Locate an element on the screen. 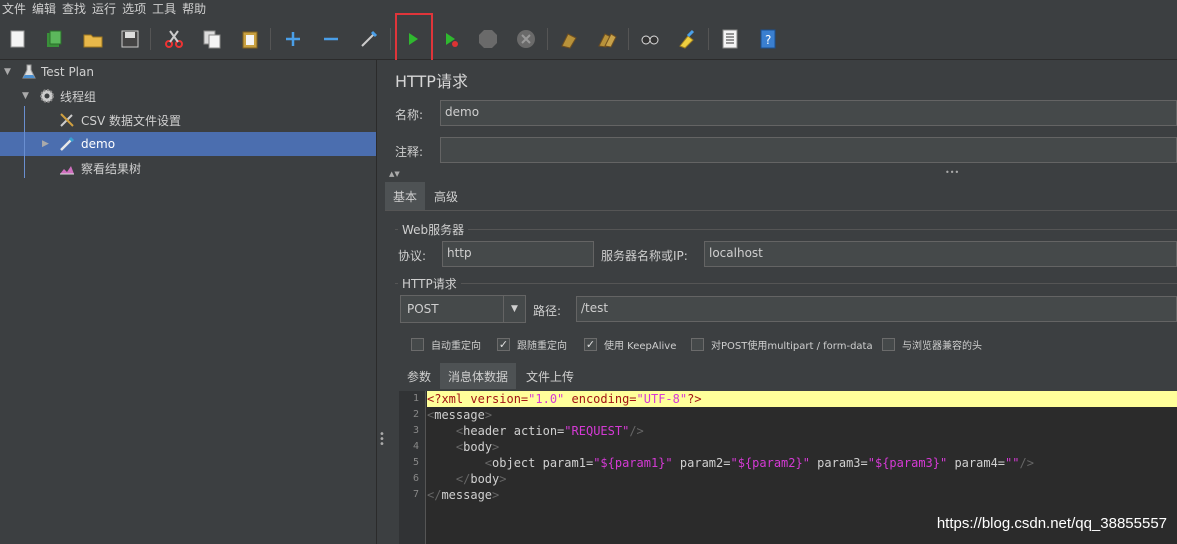  tab-parameters: 参数 is located at coordinates (419, 376).